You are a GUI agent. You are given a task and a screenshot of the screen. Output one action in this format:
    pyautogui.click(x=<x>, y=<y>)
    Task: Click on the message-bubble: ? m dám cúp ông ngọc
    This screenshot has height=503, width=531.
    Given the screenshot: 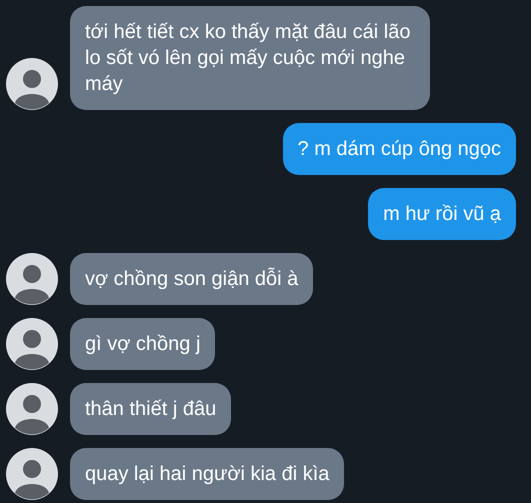 What is the action you would take?
    pyautogui.click(x=399, y=149)
    